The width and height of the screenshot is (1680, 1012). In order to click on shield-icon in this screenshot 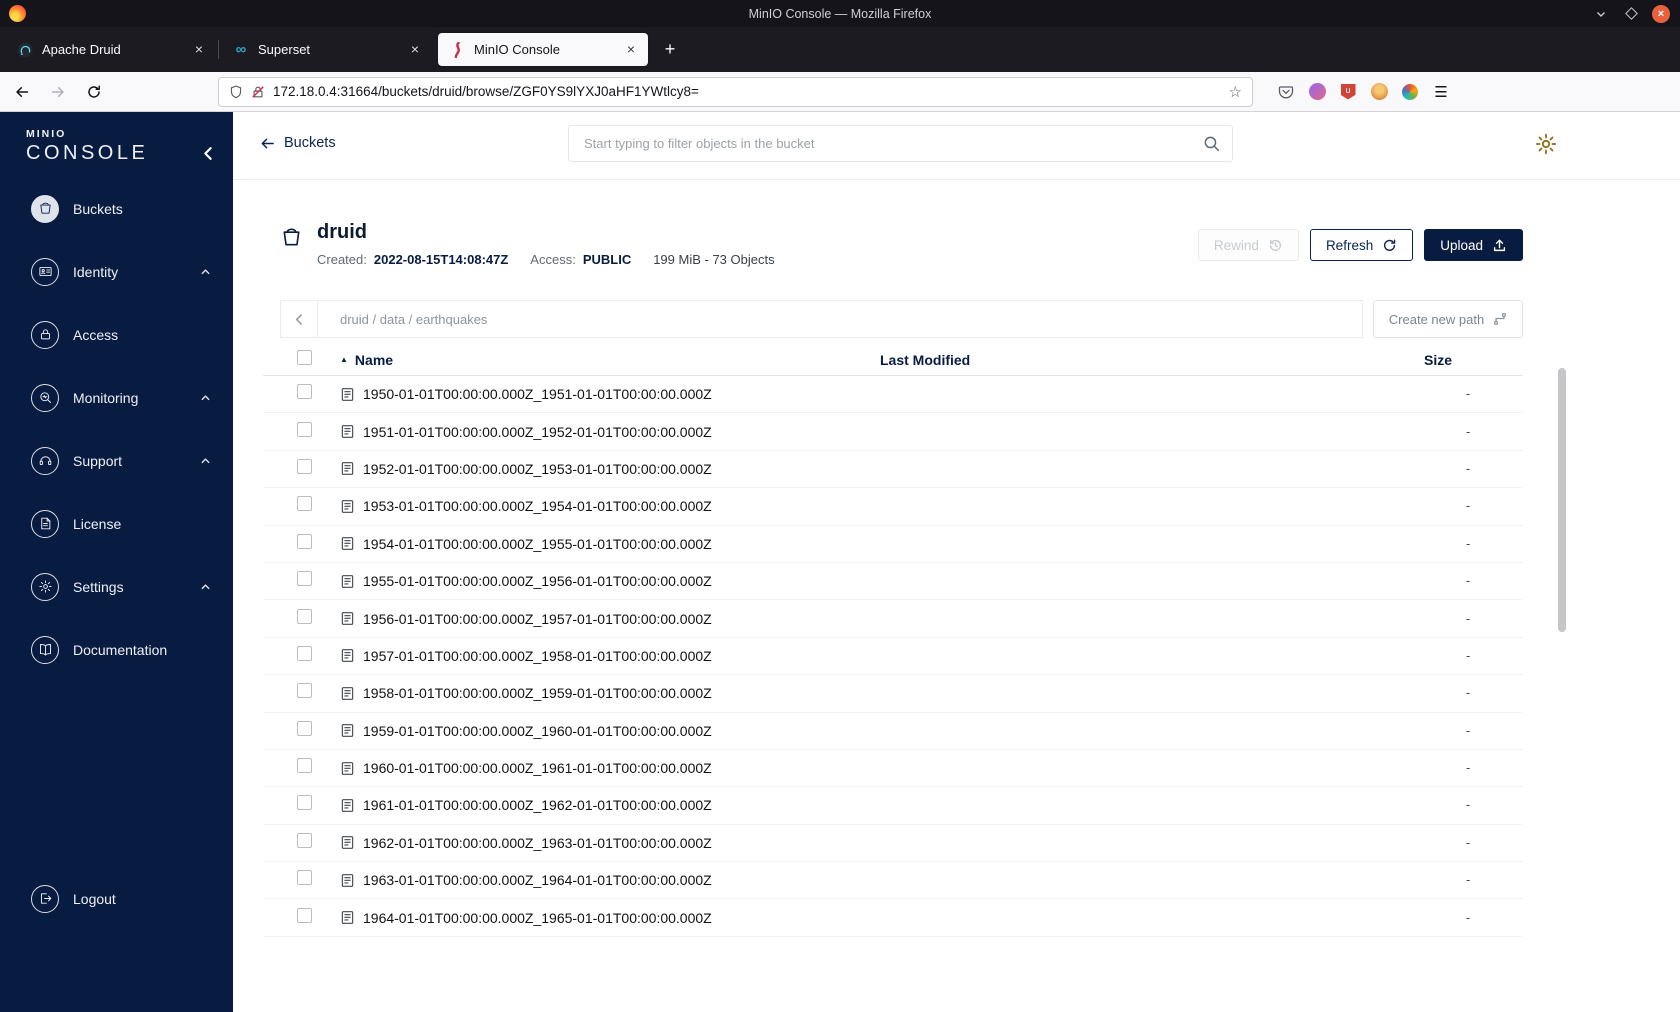, I will do `click(236, 92)`.